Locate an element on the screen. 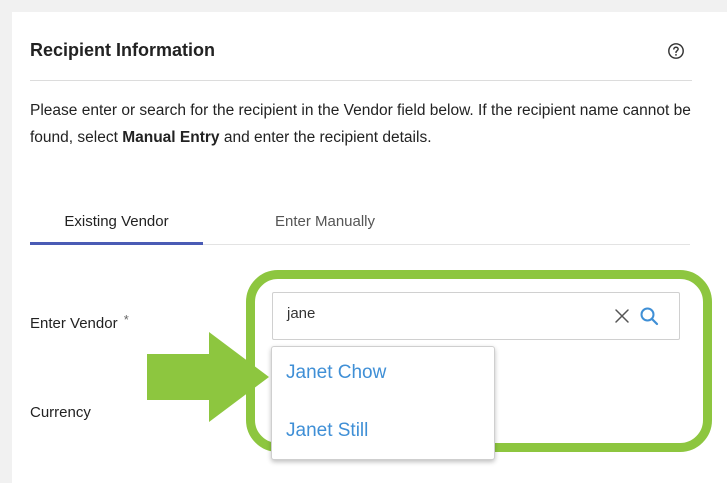  section-title: Recipient Information is located at coordinates (123, 50).